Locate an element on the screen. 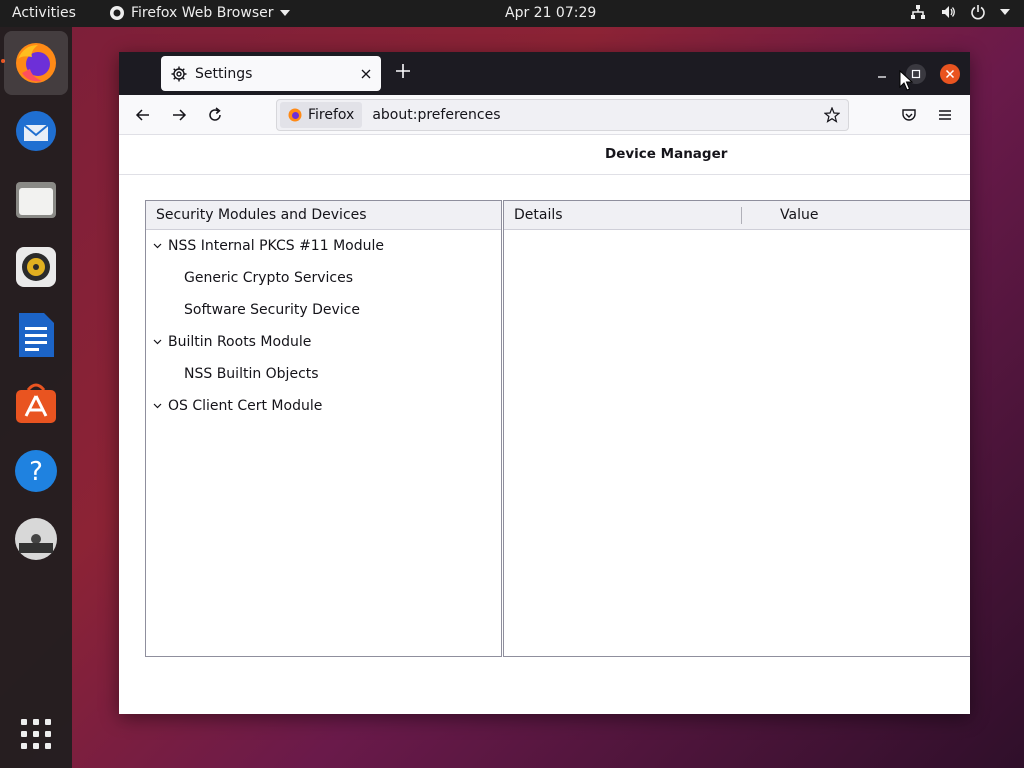 Image resolution: width=1024 pixels, height=768 pixels. app-menu: Firefox Web Browser is located at coordinates (199, 13).